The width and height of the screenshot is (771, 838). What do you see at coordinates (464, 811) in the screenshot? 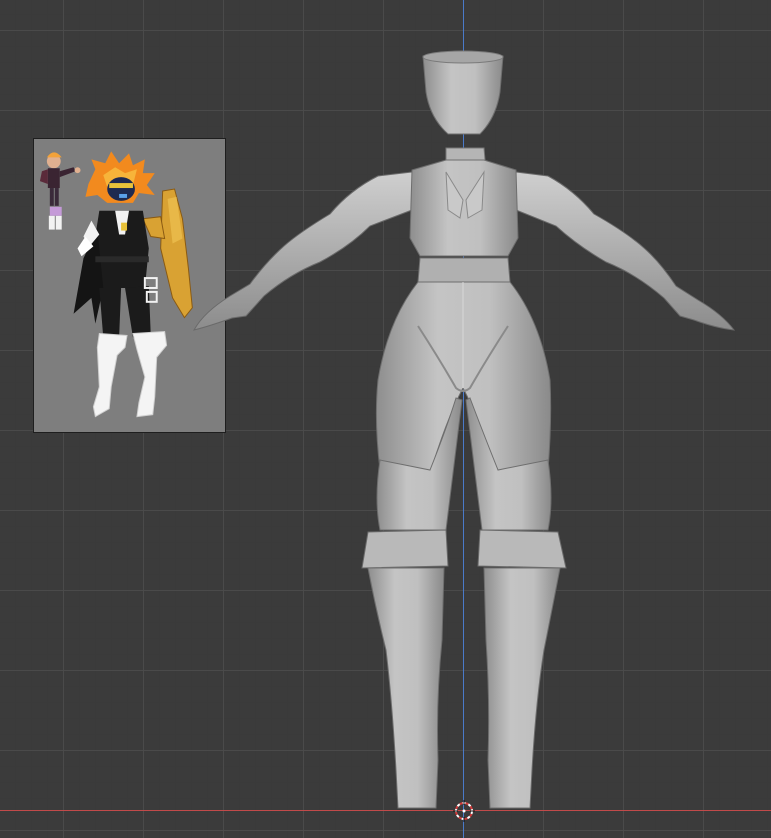
I see `3d-cursor-icon` at bounding box center [464, 811].